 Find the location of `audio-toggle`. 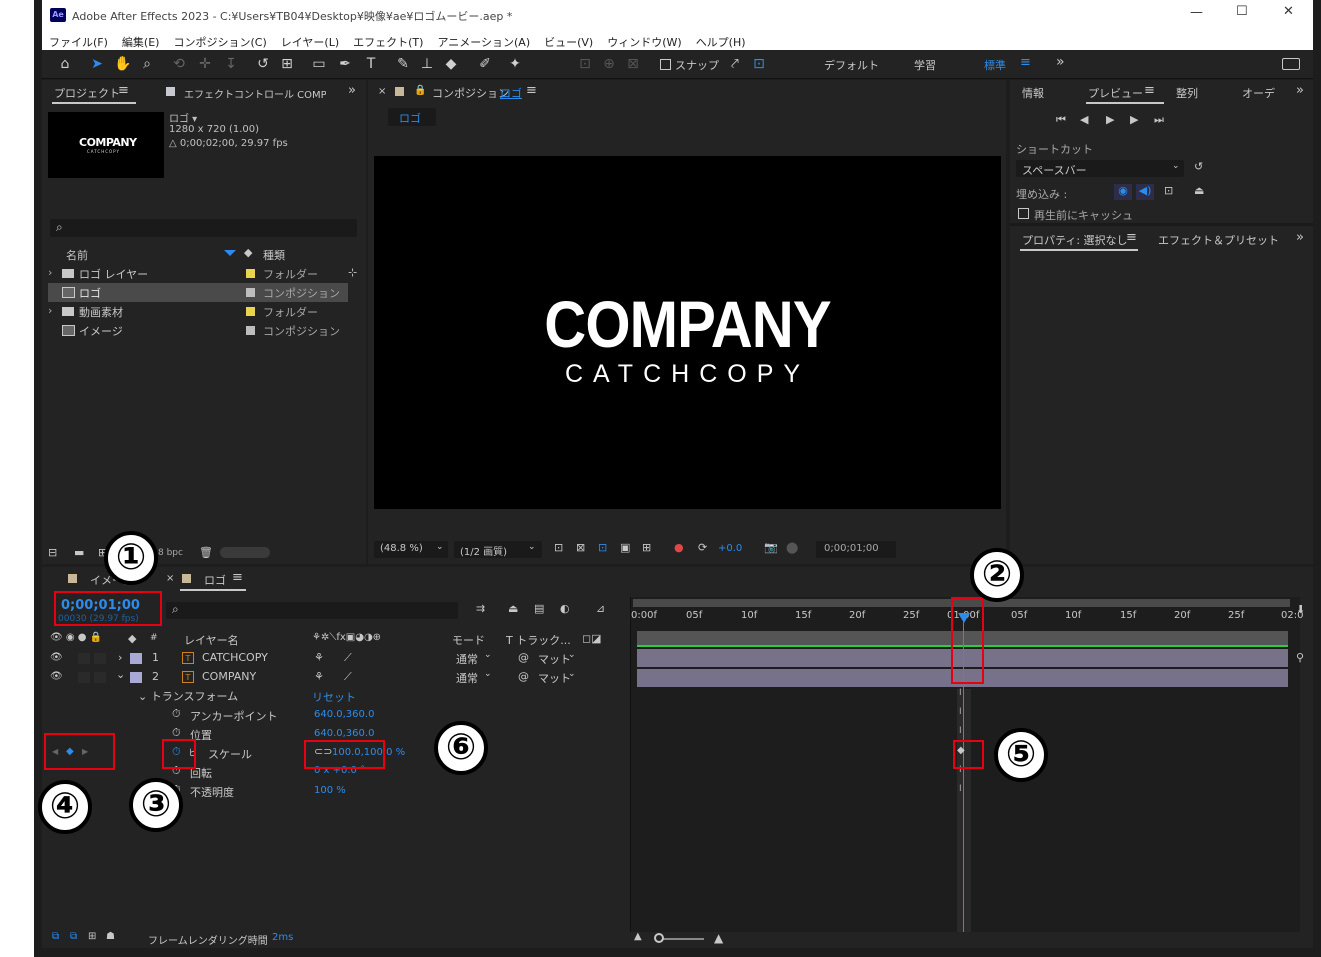

audio-toggle is located at coordinates (84, 677).